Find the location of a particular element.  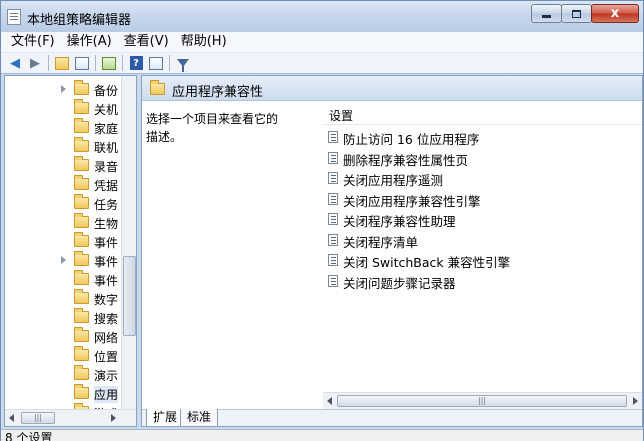

tree-item: 关机 is located at coordinates (64, 108).